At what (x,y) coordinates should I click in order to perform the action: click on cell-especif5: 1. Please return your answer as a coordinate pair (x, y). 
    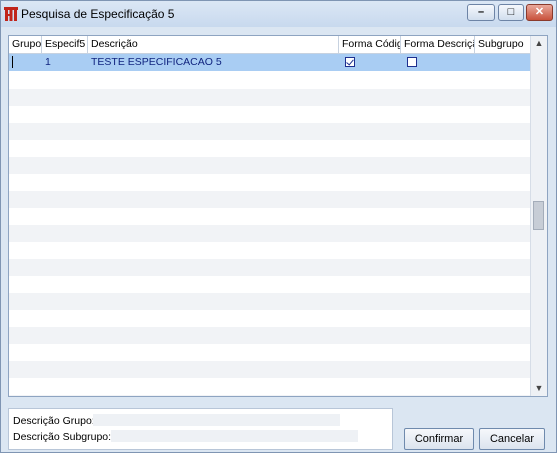
    Looking at the image, I should click on (65, 62).